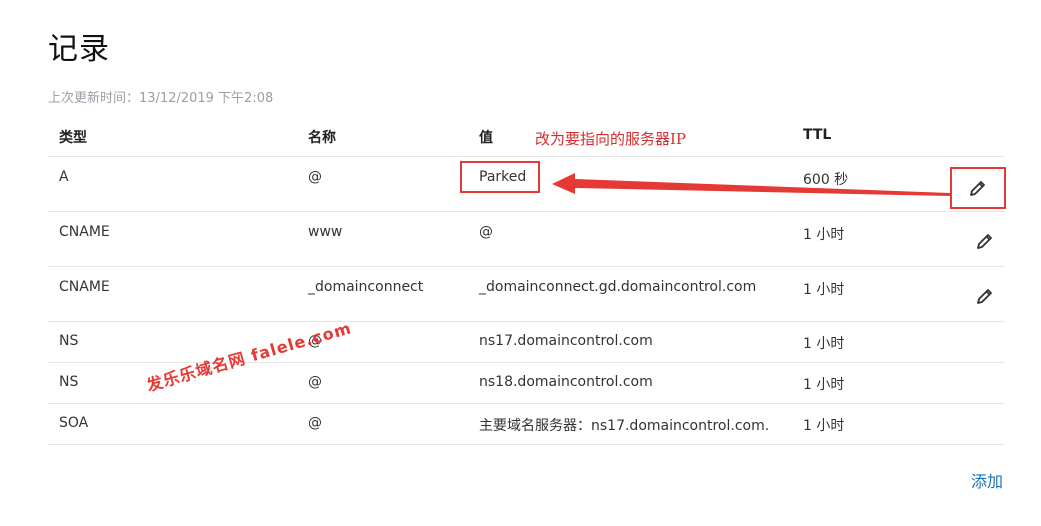 Image resolution: width=1041 pixels, height=526 pixels. What do you see at coordinates (817, 135) in the screenshot?
I see `column-header-ttl: TTL` at bounding box center [817, 135].